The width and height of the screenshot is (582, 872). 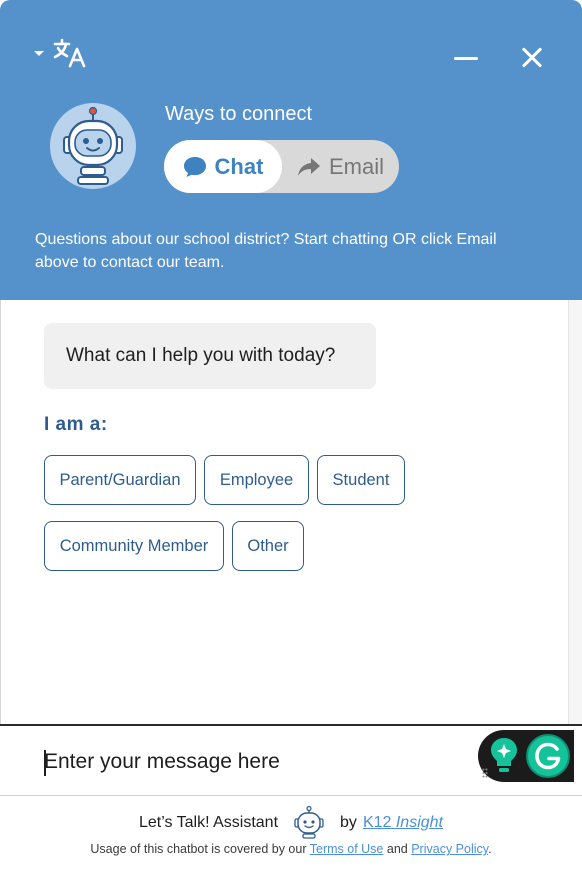 I want to click on privacy-policy-link: Privacy Policy, so click(x=449, y=849).